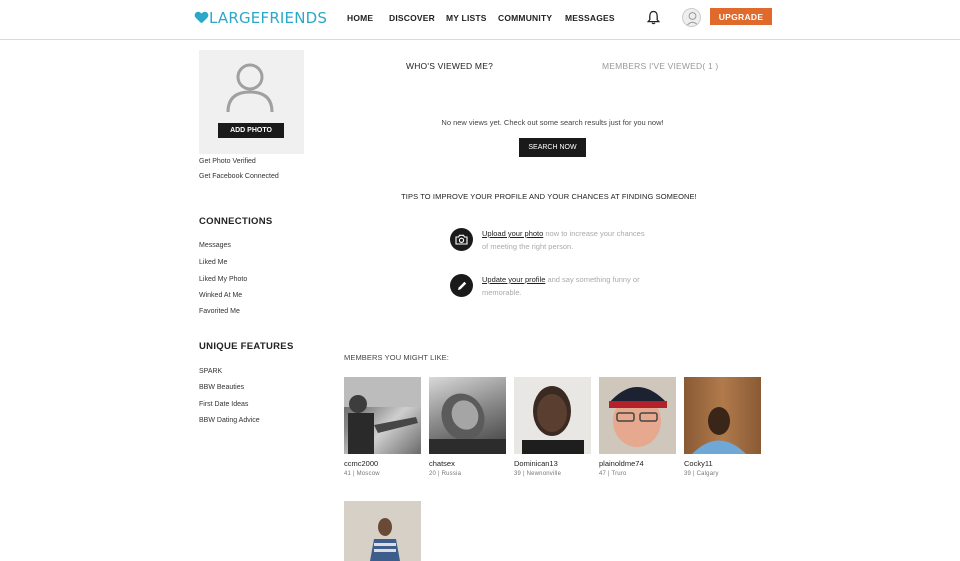 The height and width of the screenshot is (561, 960). I want to click on unique-features-heading: UNIQUE FEATURES, so click(246, 346).